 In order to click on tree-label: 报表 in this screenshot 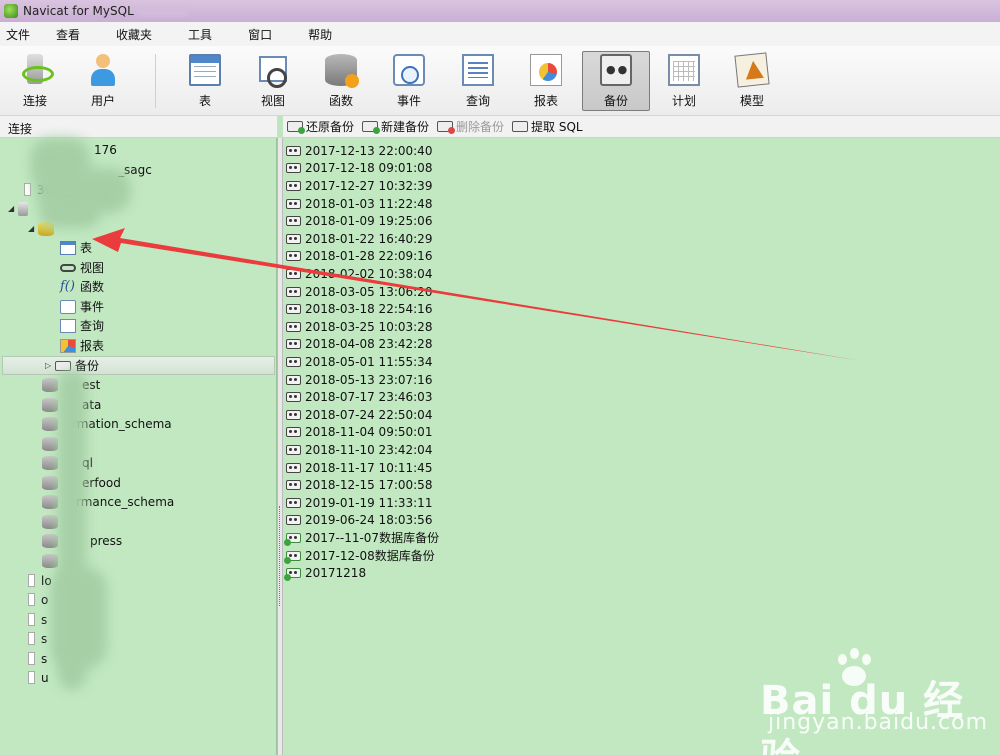, I will do `click(92, 346)`.